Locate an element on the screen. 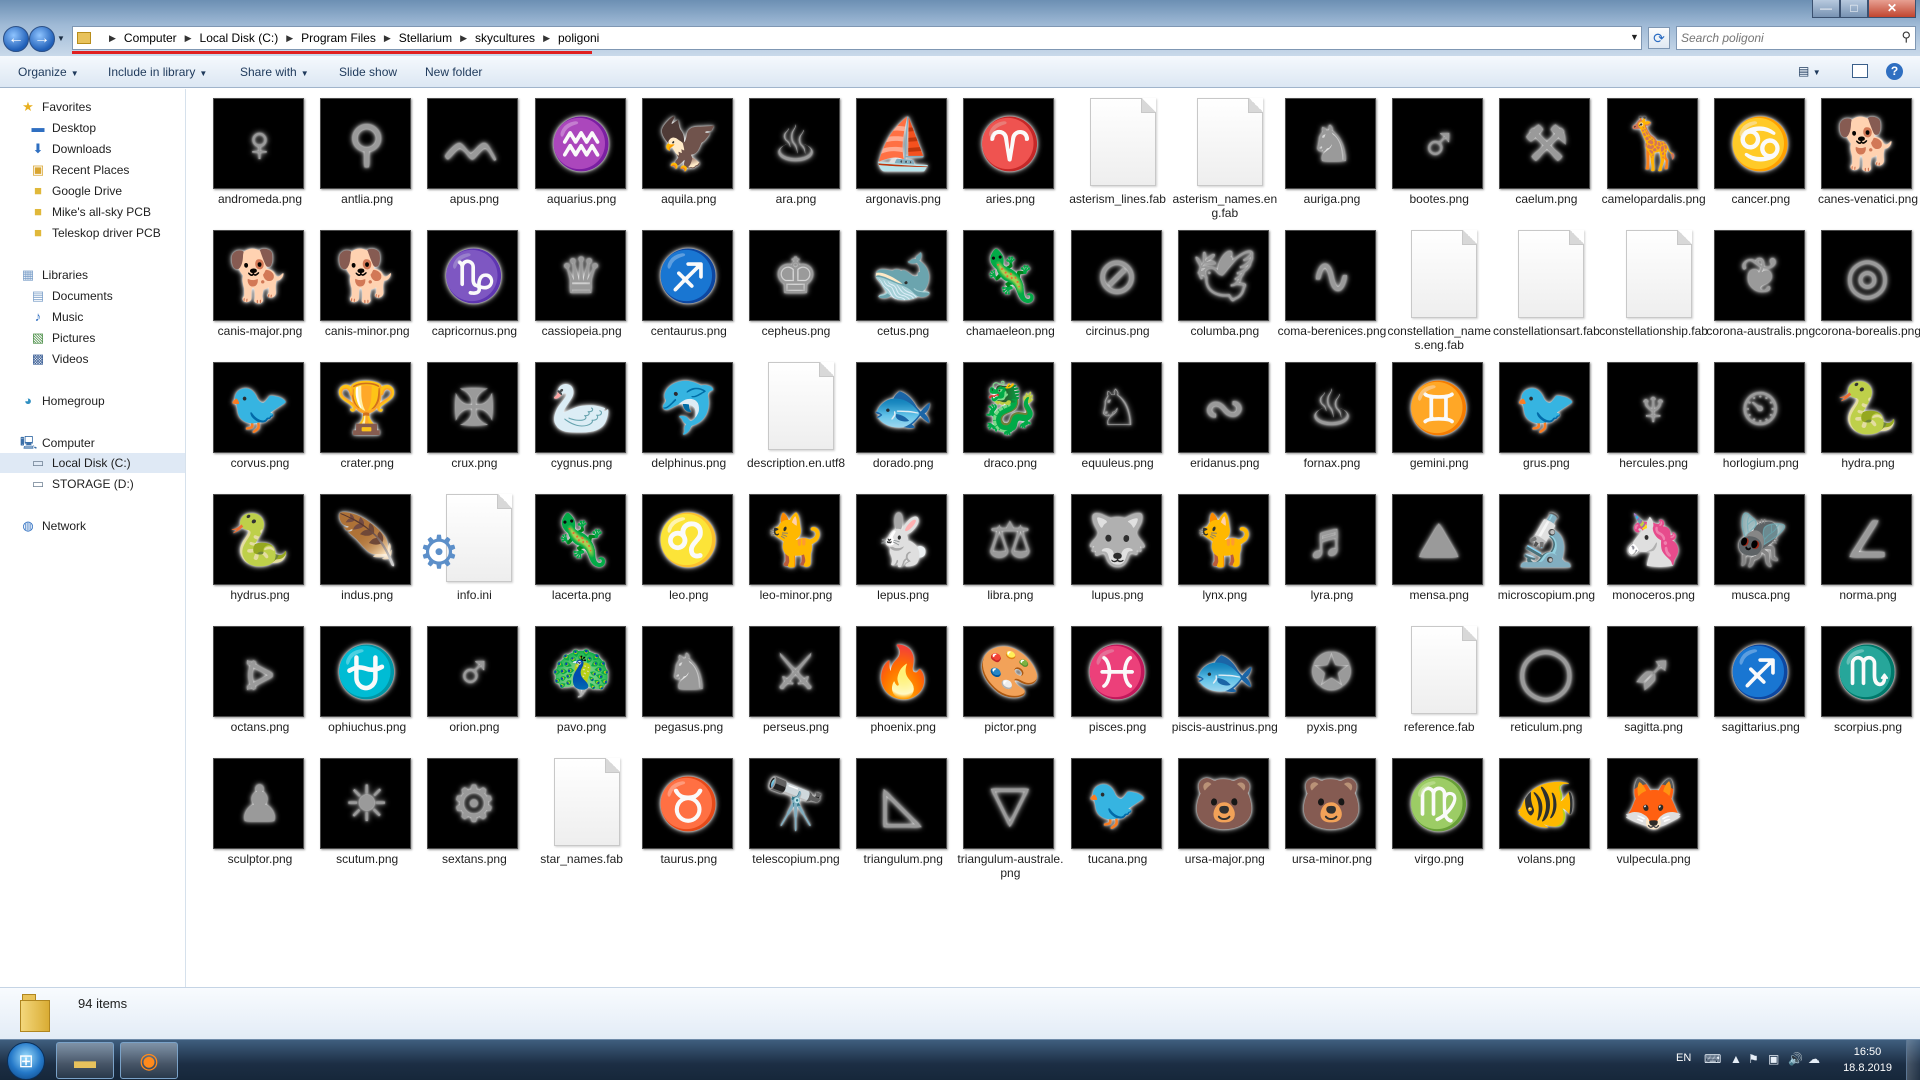 The image size is (1920, 1080). file-item: ♐ sagittarius.png is located at coordinates (1752, 681).